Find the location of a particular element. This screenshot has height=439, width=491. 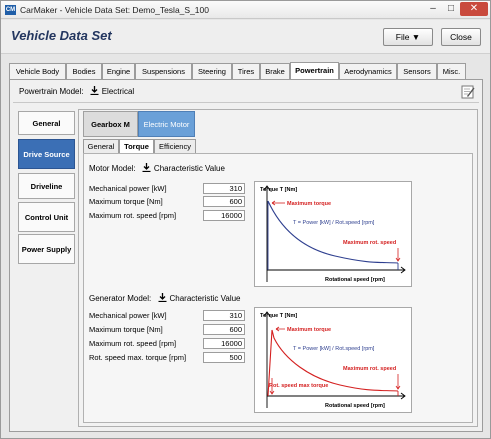

generator-power-input is located at coordinates (224, 315).